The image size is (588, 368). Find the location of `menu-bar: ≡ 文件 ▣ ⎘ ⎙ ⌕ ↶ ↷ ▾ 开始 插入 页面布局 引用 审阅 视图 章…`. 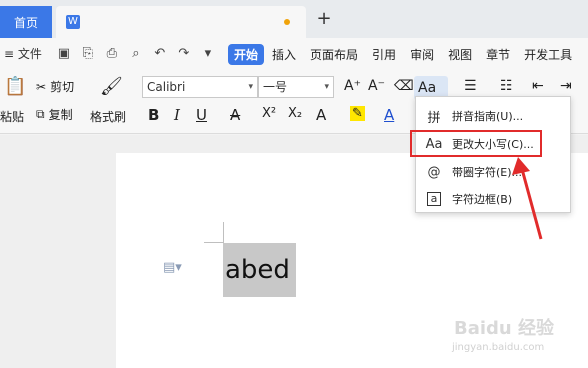

menu-bar: ≡ 文件 ▣ ⎘ ⎙ ⌕ ↶ ↷ ▾ 开始 插入 页面布局 引用 审阅 视图 章… is located at coordinates (294, 54).